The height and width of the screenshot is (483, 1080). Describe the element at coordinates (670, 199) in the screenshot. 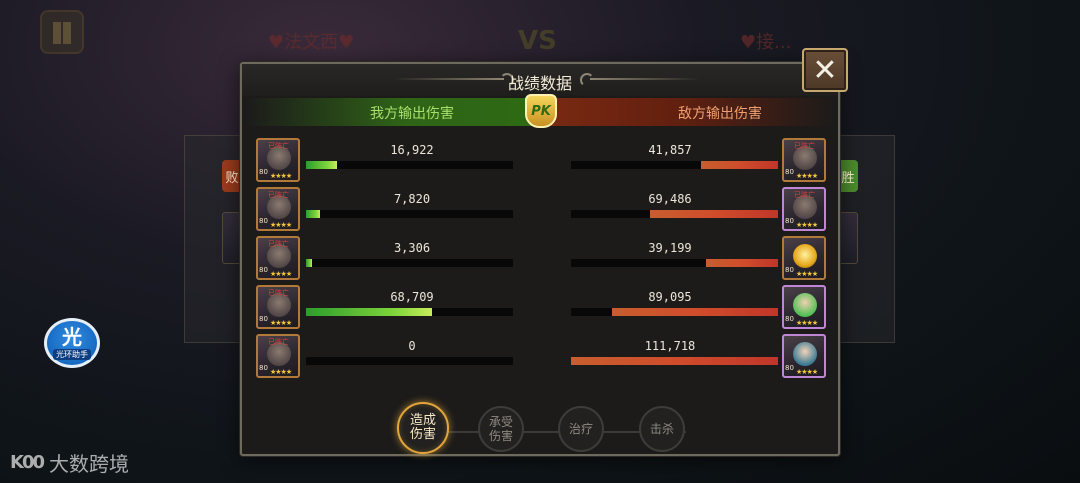

I see `enemy-damage-value: 69,486` at that location.